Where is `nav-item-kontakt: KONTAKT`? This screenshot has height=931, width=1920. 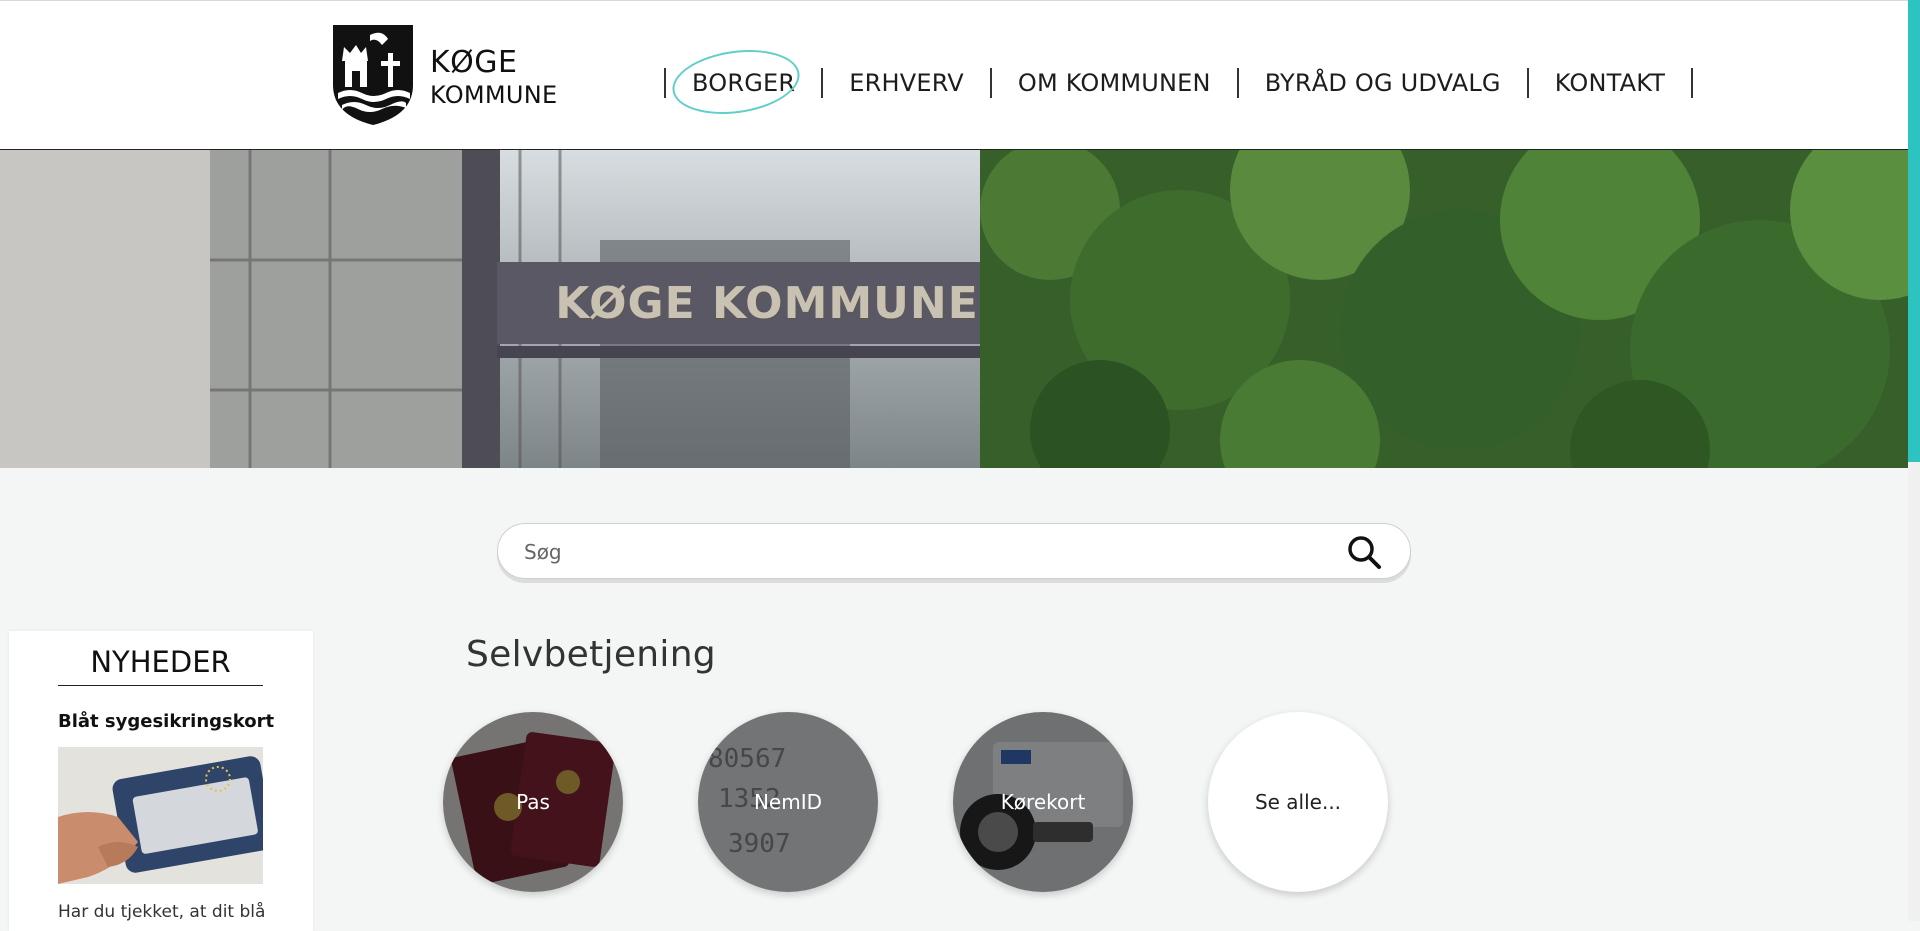 nav-item-kontakt: KONTAKT is located at coordinates (1610, 83).